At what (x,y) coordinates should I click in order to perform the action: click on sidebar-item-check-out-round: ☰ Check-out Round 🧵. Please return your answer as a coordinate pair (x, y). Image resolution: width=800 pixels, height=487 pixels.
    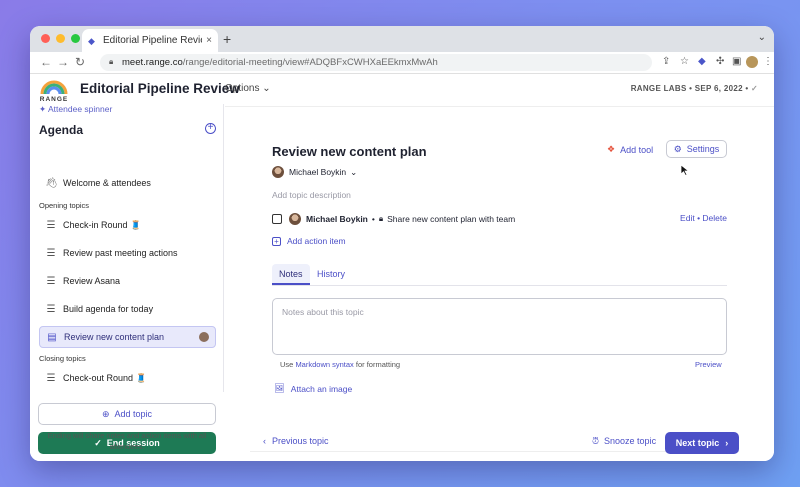
    Looking at the image, I should click on (127, 378).